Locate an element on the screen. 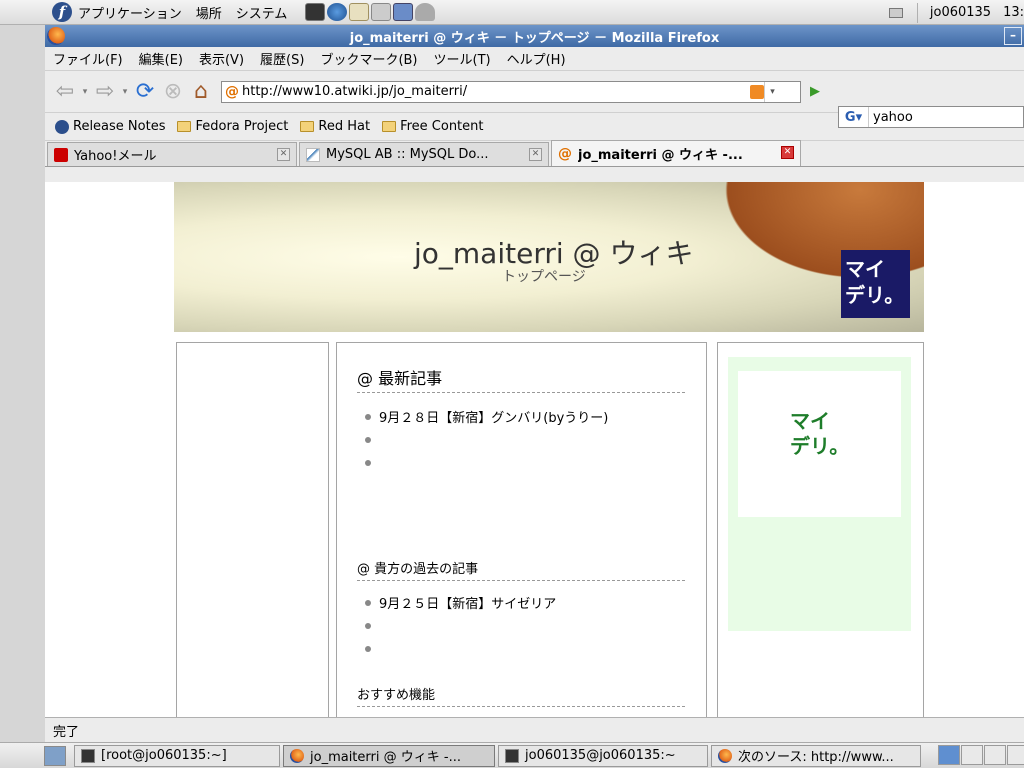 The width and height of the screenshot is (1024, 768). header-banner: jo_maiterri @ ウィキ トップページ マイ デリ。 is located at coordinates (549, 257).